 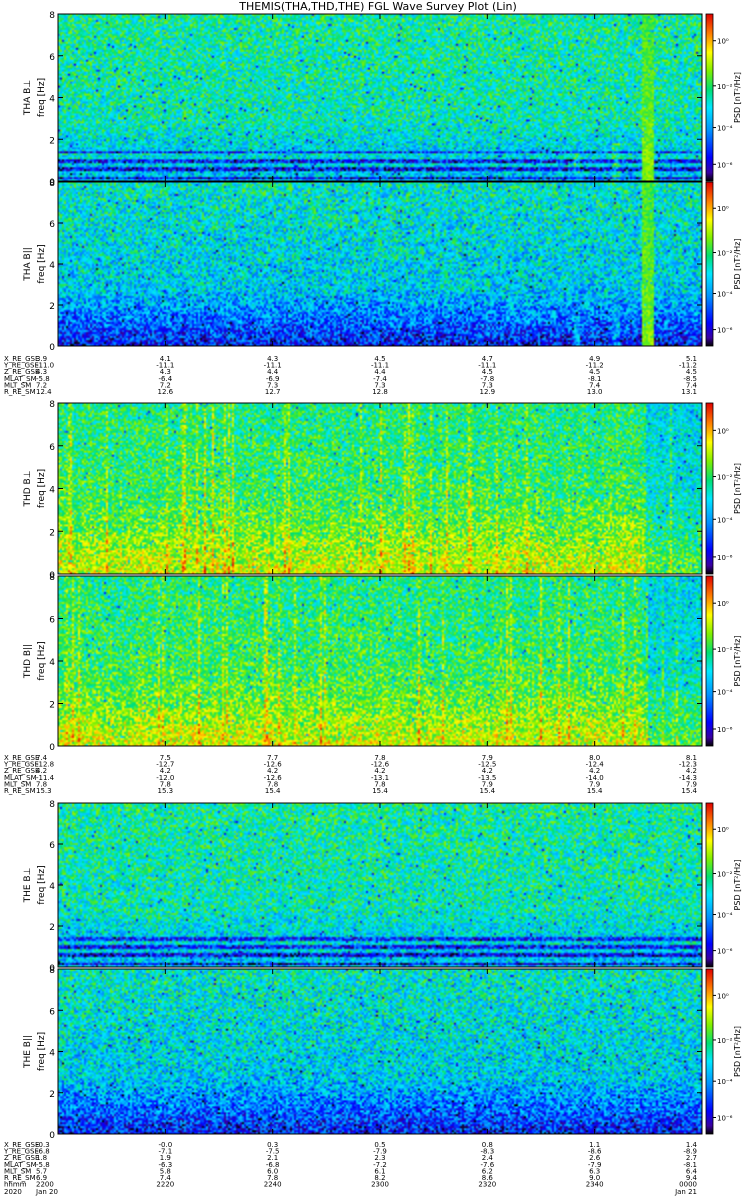 I want to click on ephem-value: 12.4, so click(x=44, y=392).